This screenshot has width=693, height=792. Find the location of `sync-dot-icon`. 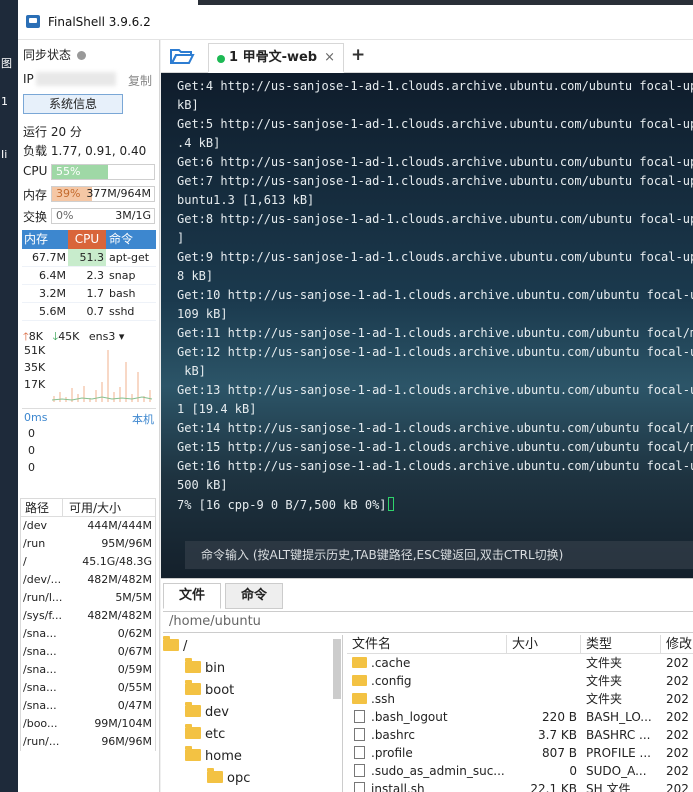

sync-dot-icon is located at coordinates (82, 55).